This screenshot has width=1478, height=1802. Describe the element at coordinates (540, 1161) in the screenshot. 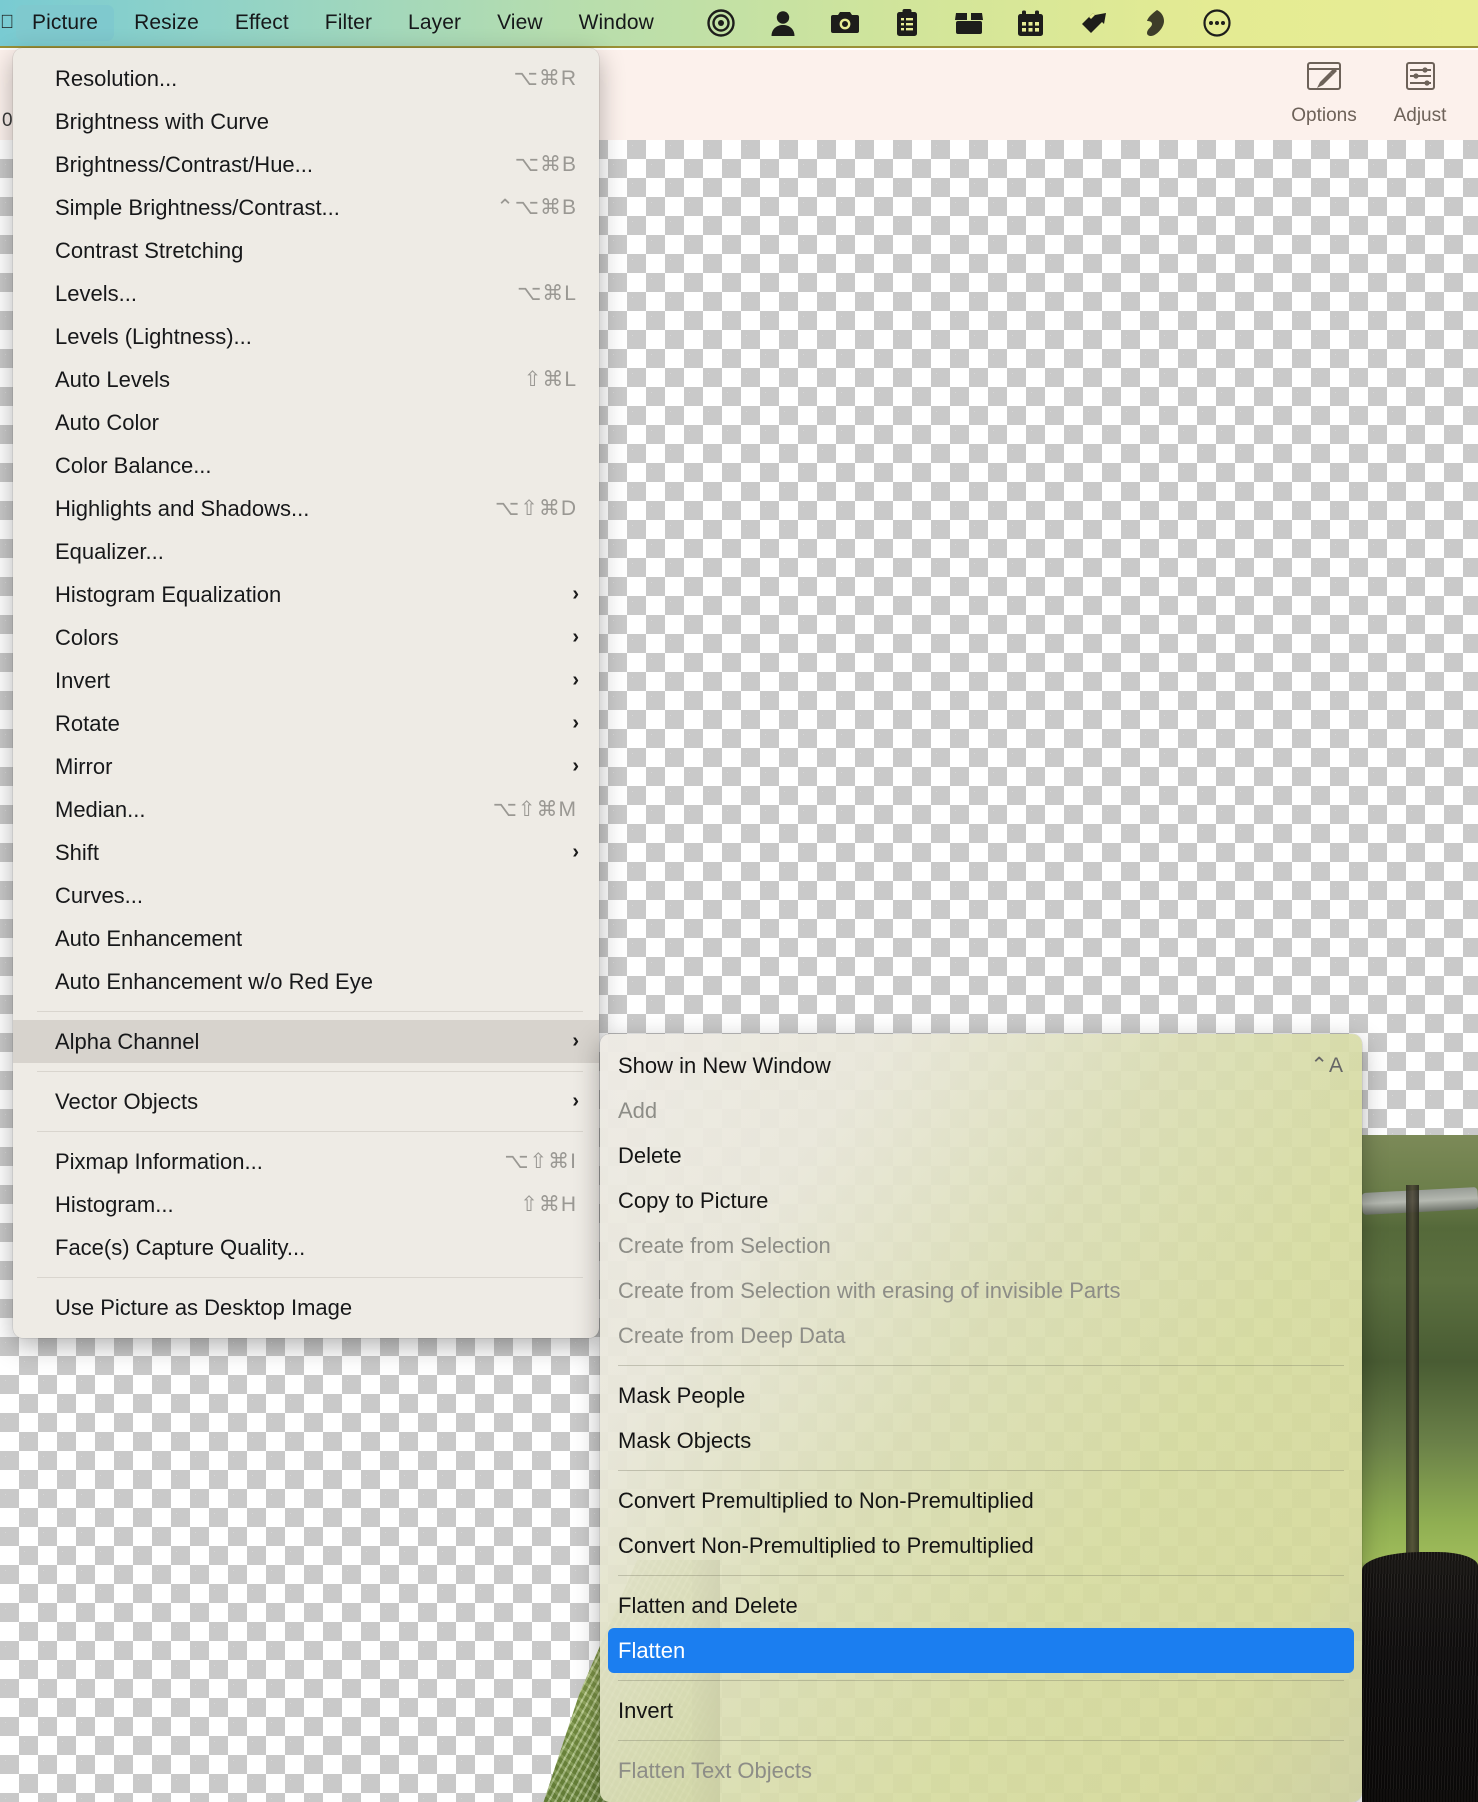

I see `menu-item-shortcut: ⌥⇧⌘I` at that location.